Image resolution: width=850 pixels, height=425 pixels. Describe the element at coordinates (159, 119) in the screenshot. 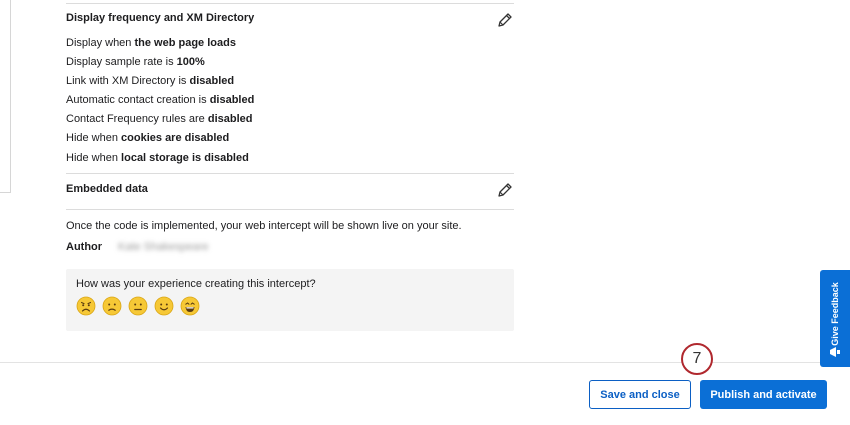

I see `setting-line-contact-frequency: Contact Frequency rules are disabled` at that location.